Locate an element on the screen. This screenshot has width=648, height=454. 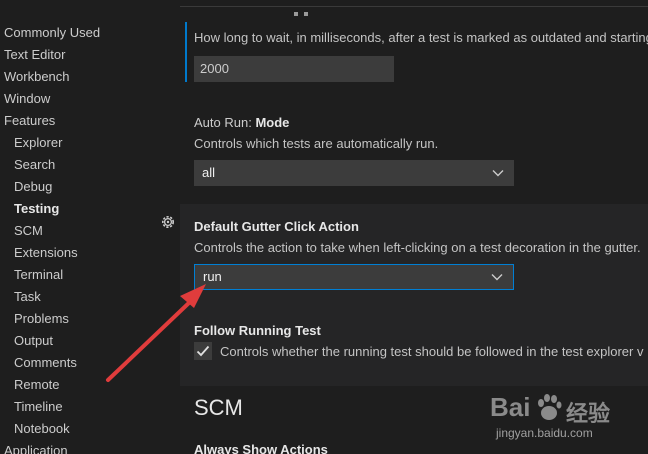
watermark-brand-cn: 经验 is located at coordinates (588, 413).